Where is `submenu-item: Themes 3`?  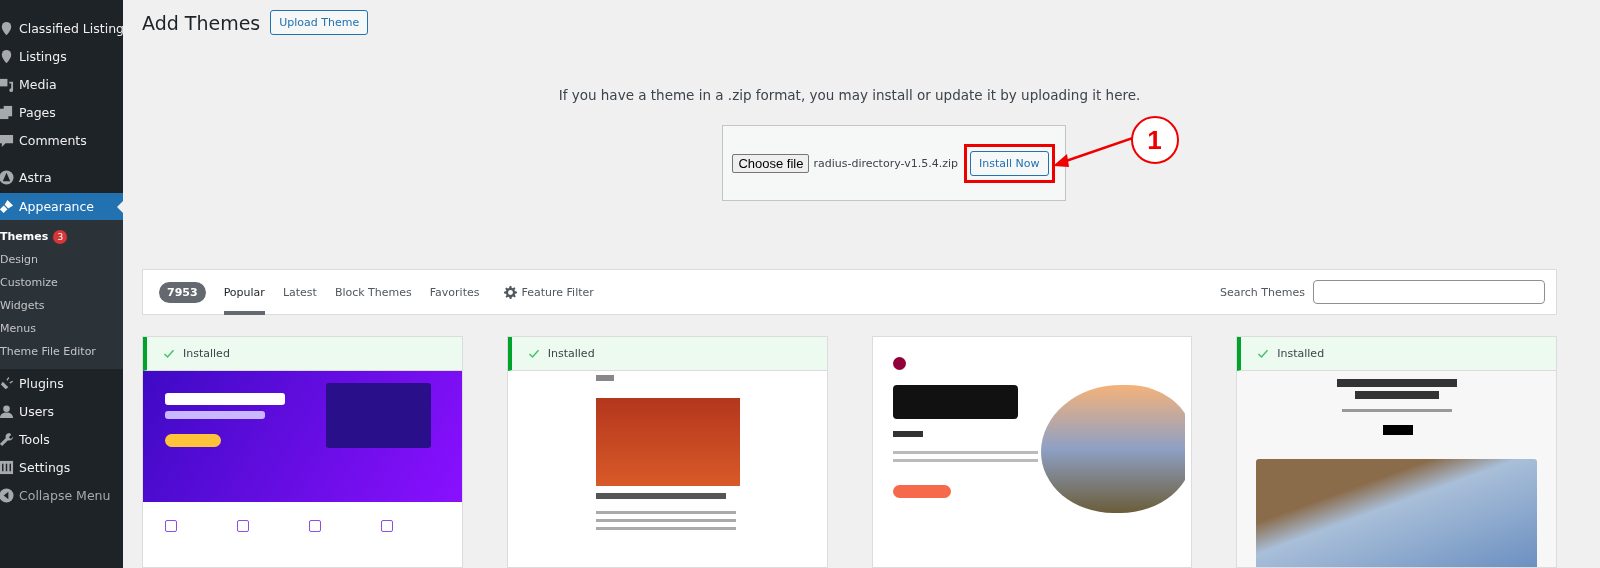 submenu-item: Themes 3 is located at coordinates (61, 236).